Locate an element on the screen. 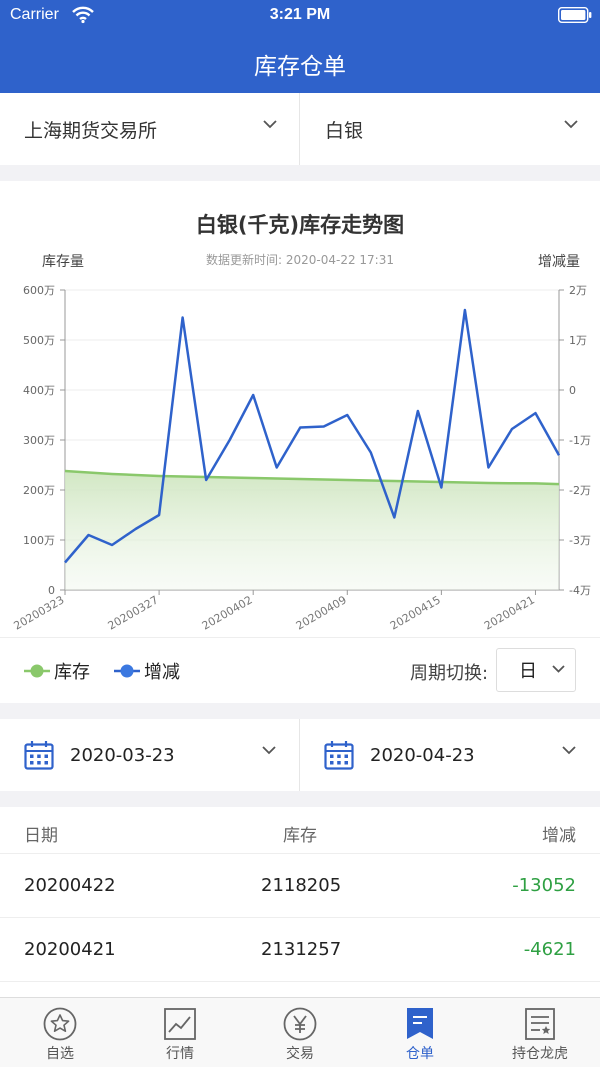  exchange-select-value: 上海期货交易所 is located at coordinates (91, 130).